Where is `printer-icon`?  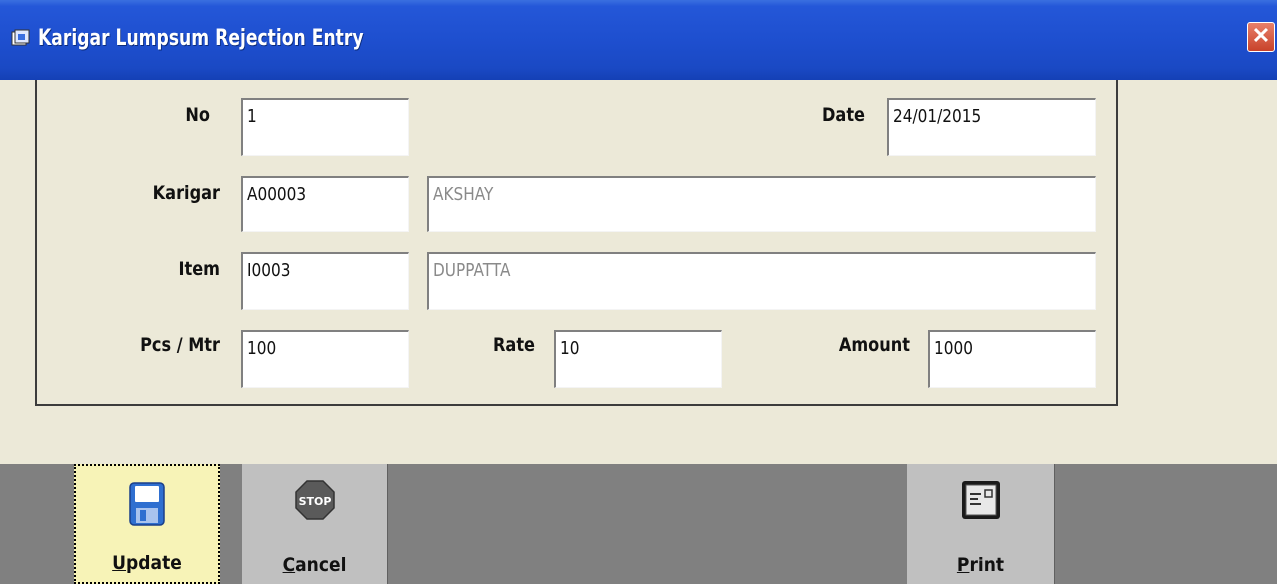
printer-icon is located at coordinates (980, 500).